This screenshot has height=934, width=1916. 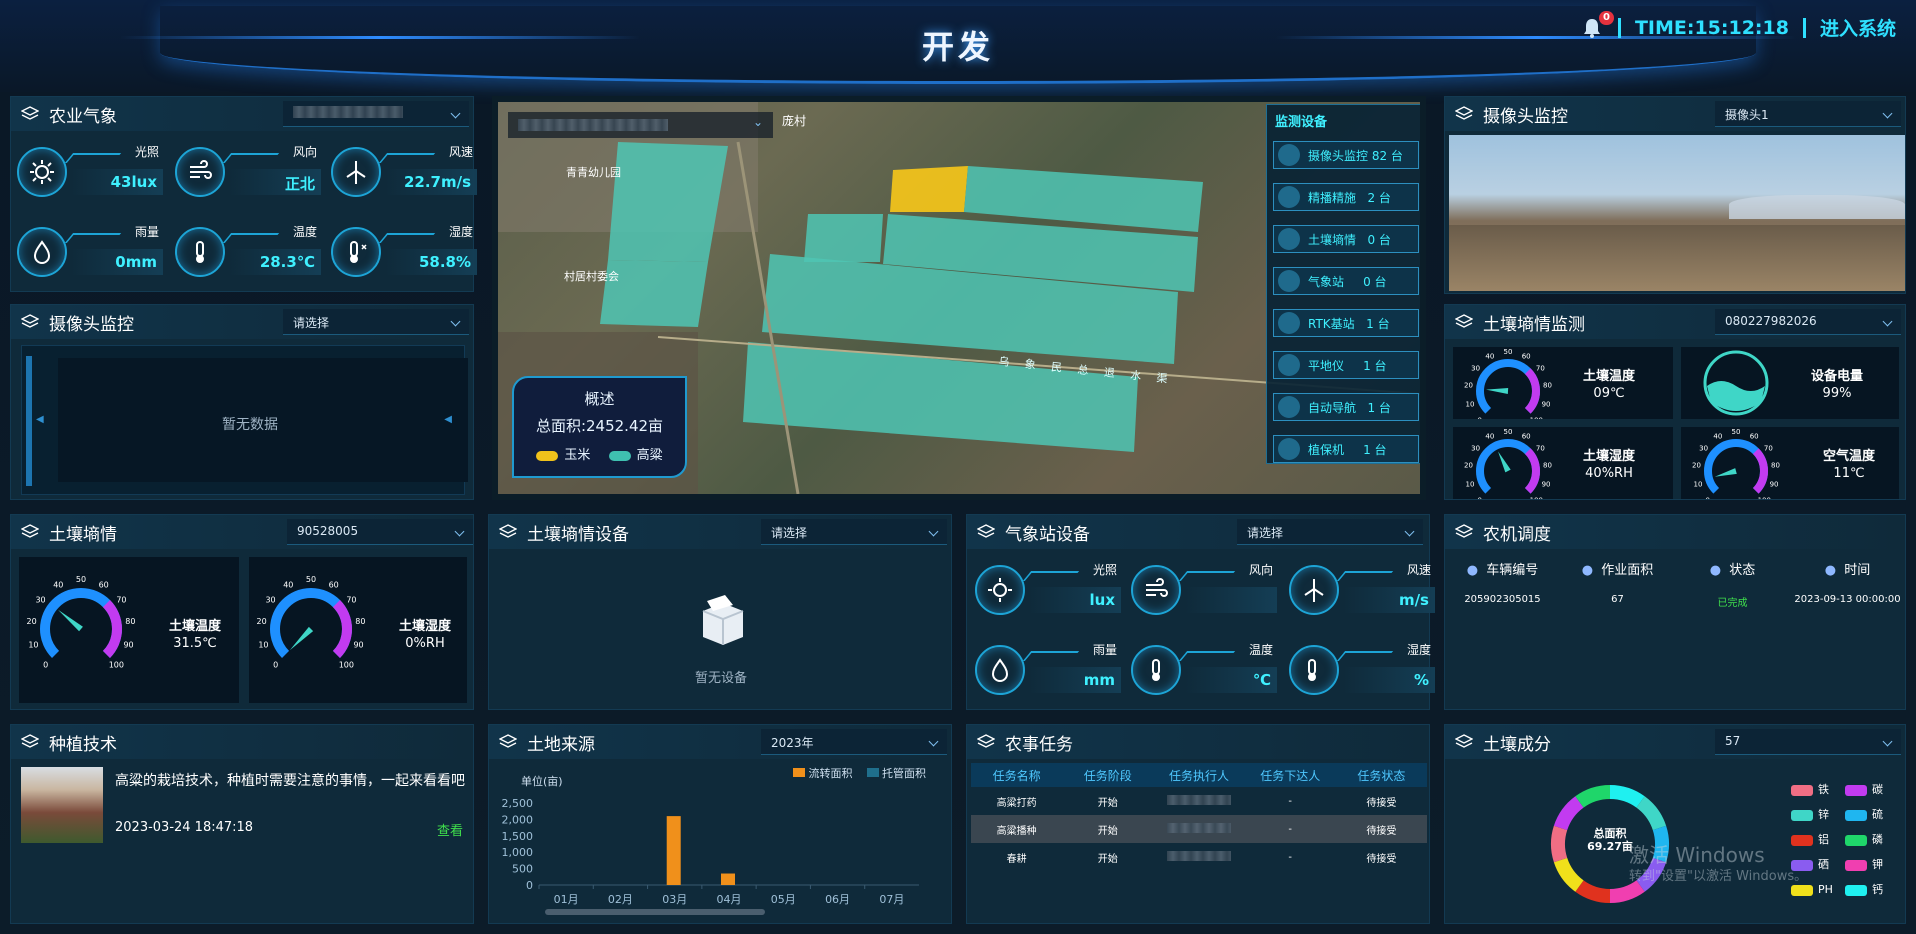 I want to click on view-link: 查看, so click(x=450, y=829).